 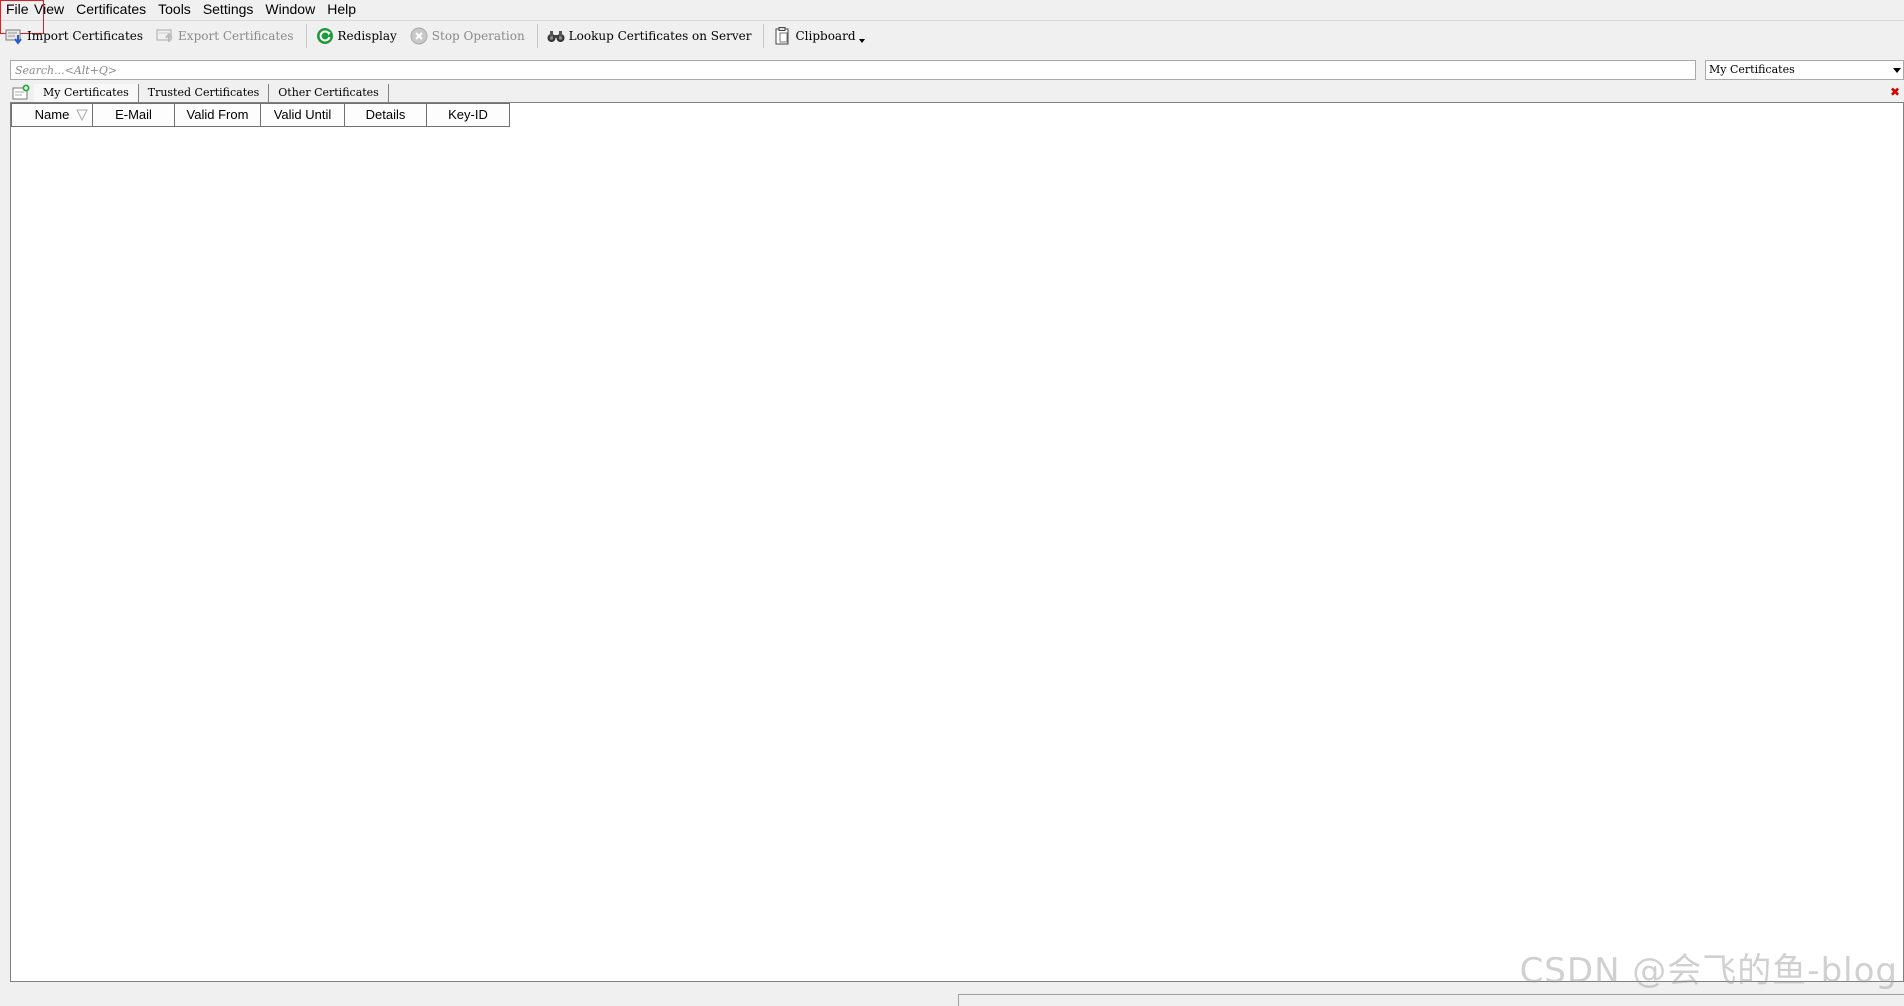 I want to click on menu-window: Window, so click(x=290, y=10).